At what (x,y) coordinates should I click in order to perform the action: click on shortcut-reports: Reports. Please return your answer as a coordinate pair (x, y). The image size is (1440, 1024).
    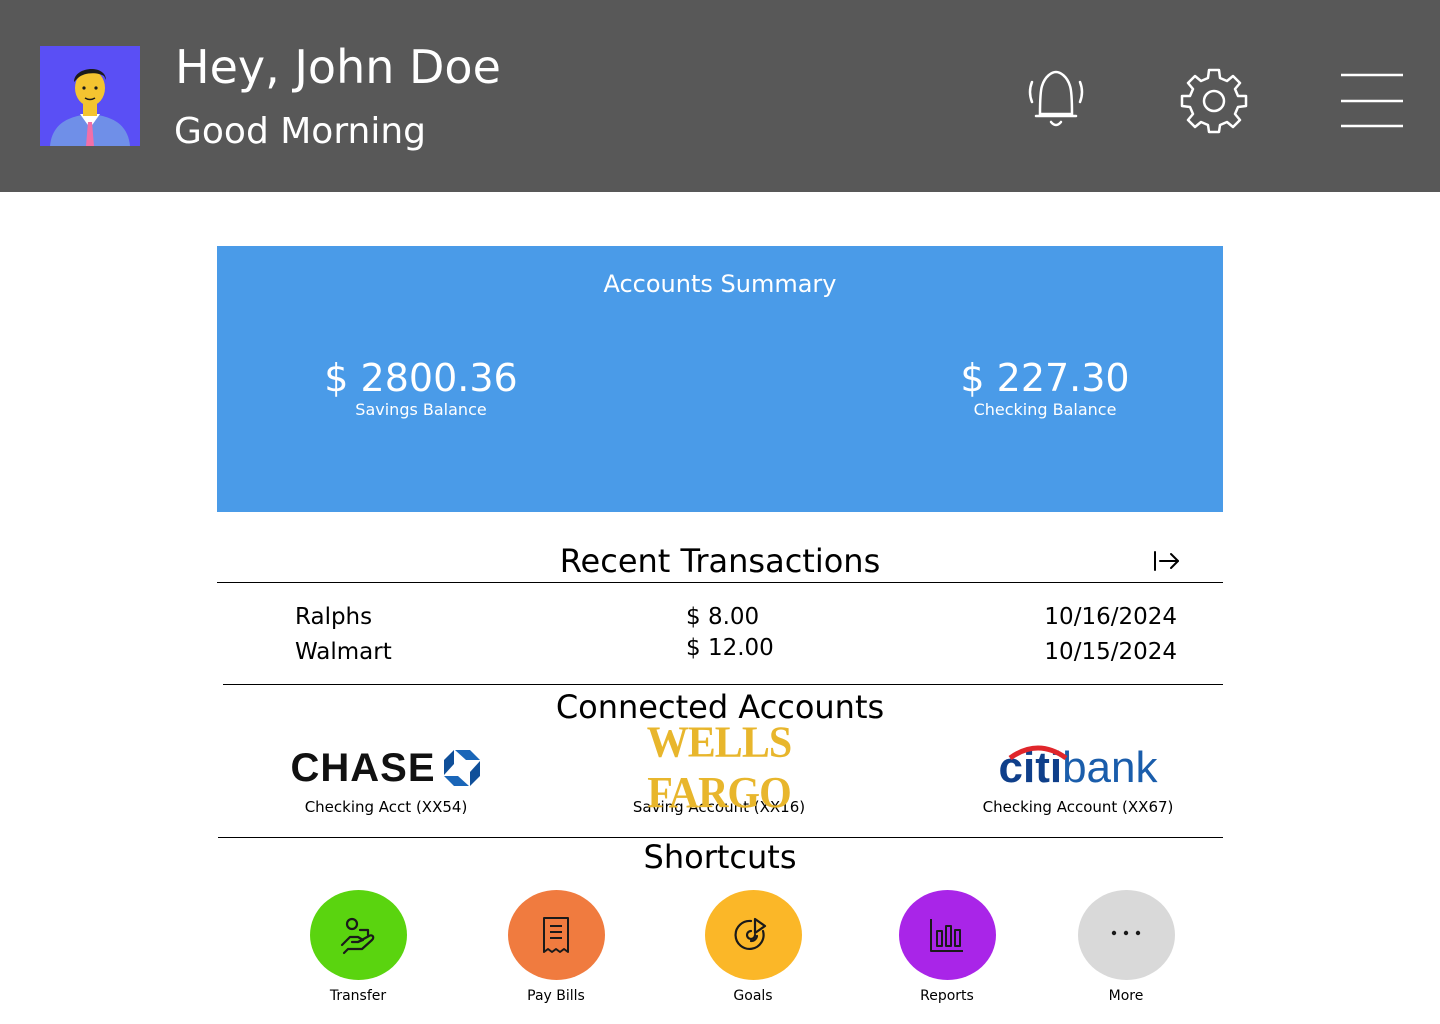
    Looking at the image, I should click on (947, 947).